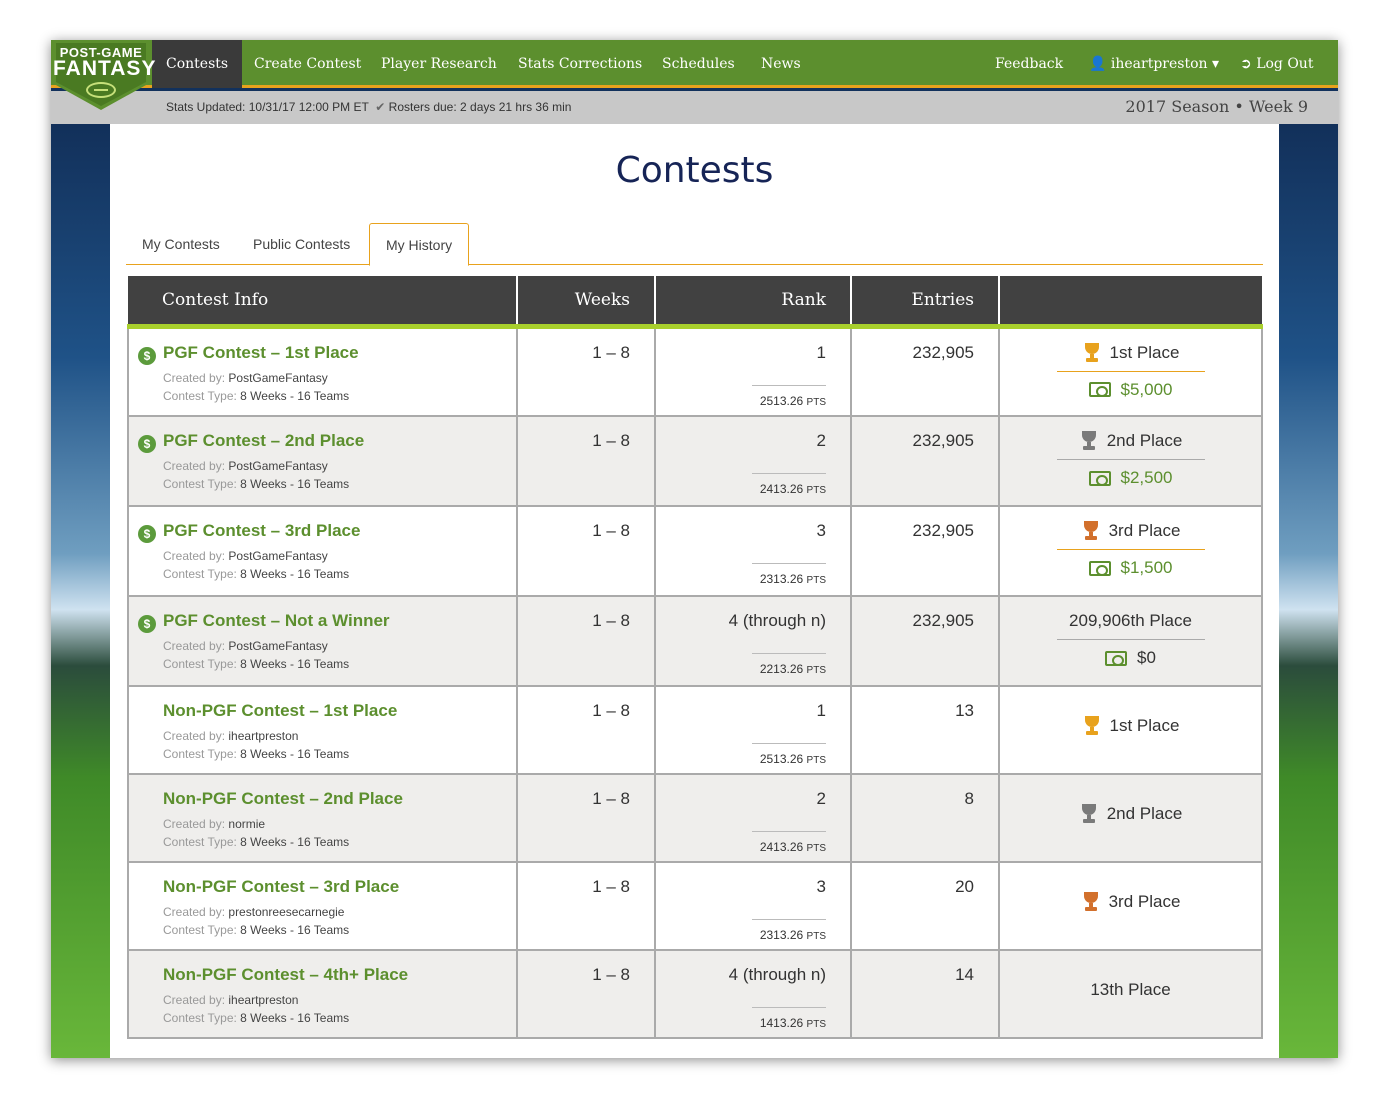  Describe the element at coordinates (101, 90) in the screenshot. I see `football-icon` at that location.